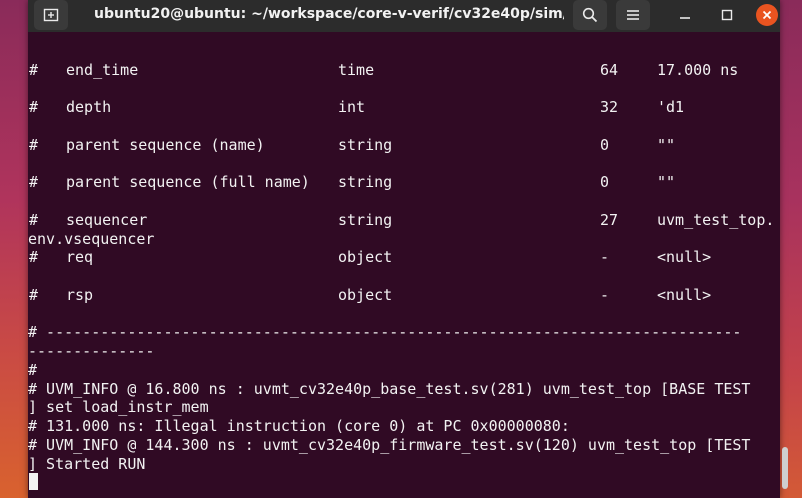  Describe the element at coordinates (698, 70) in the screenshot. I see `field-value: 17.000 ns` at that location.